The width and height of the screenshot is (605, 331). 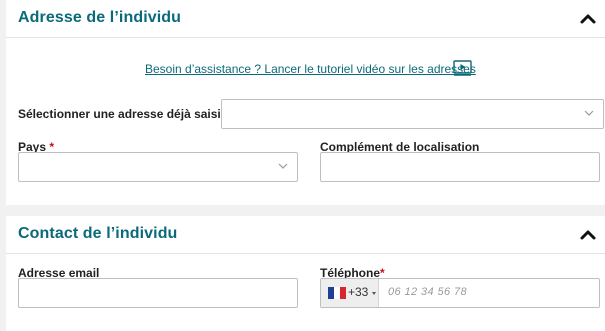 What do you see at coordinates (305, 19) in the screenshot?
I see `address-section-header: Adresse de l’individu` at bounding box center [305, 19].